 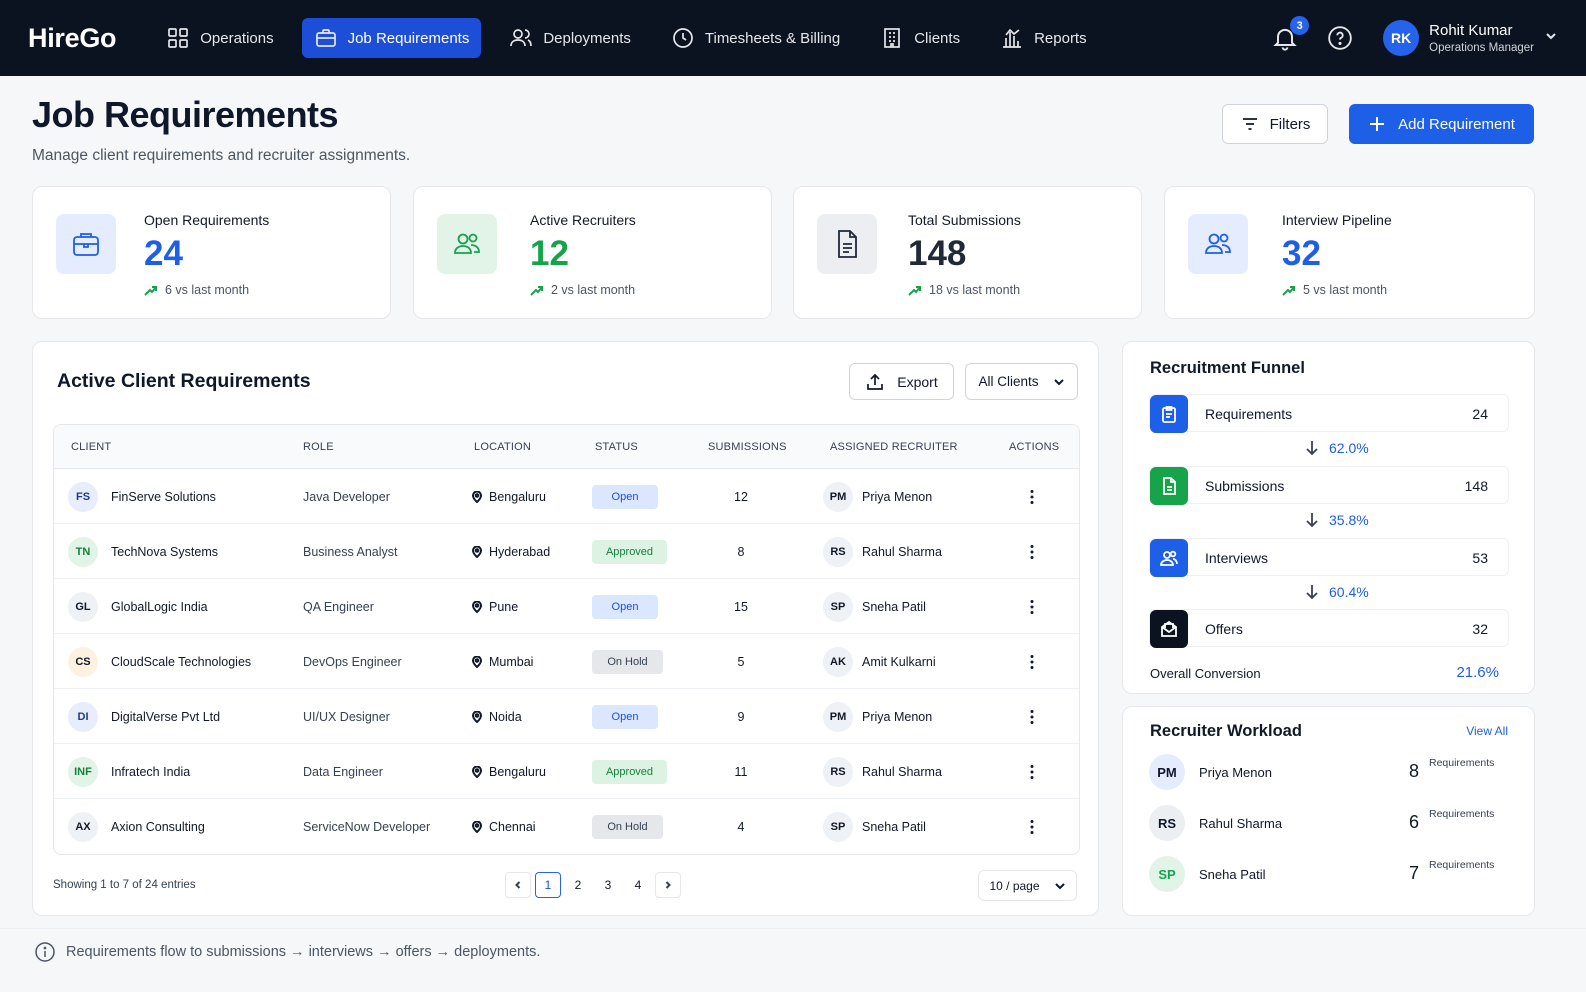 I want to click on overall-conversion-label: Overall Conversion, so click(x=1205, y=673).